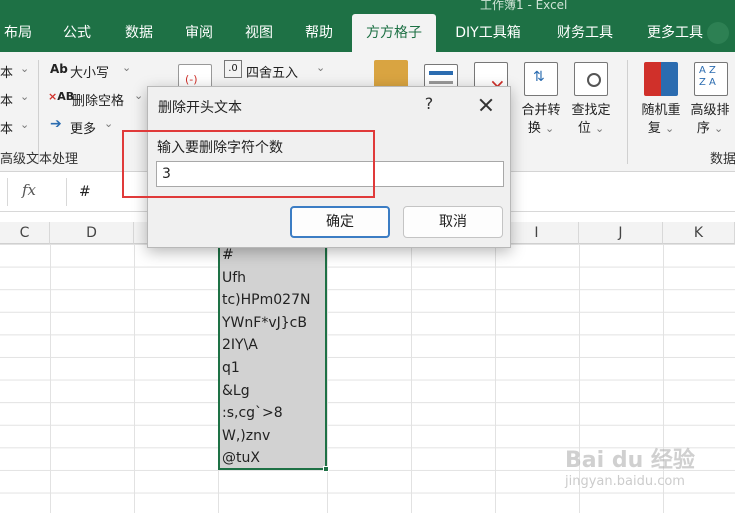 The width and height of the screenshot is (735, 513). What do you see at coordinates (200, 108) in the screenshot?
I see `dialog-title: 删除开头文本` at bounding box center [200, 108].